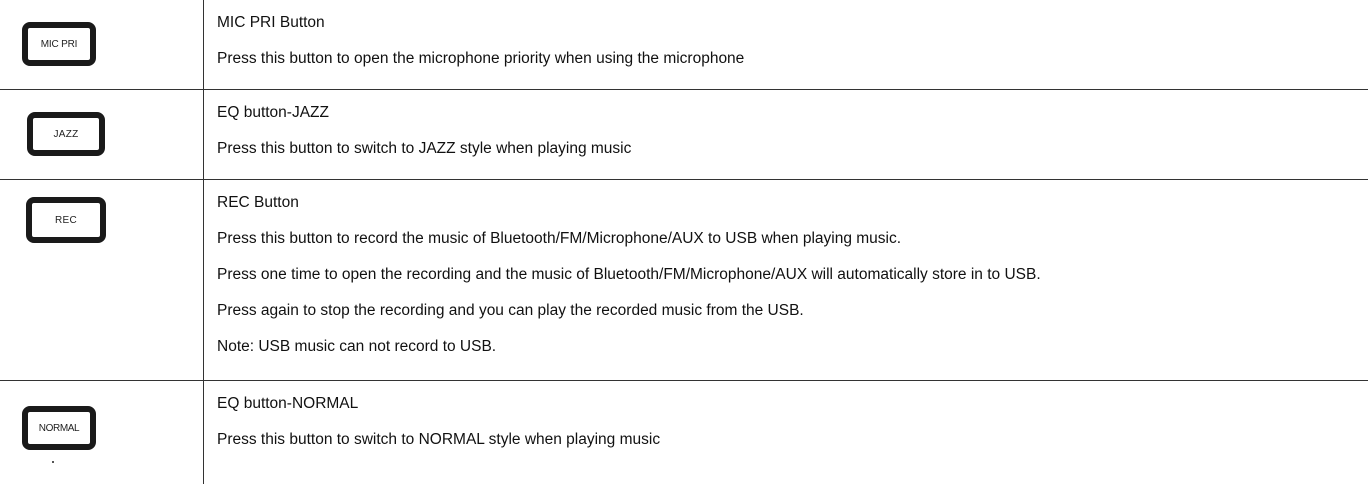  Describe the element at coordinates (288, 403) in the screenshot. I see `row-title: EQ button-NORMAL` at that location.